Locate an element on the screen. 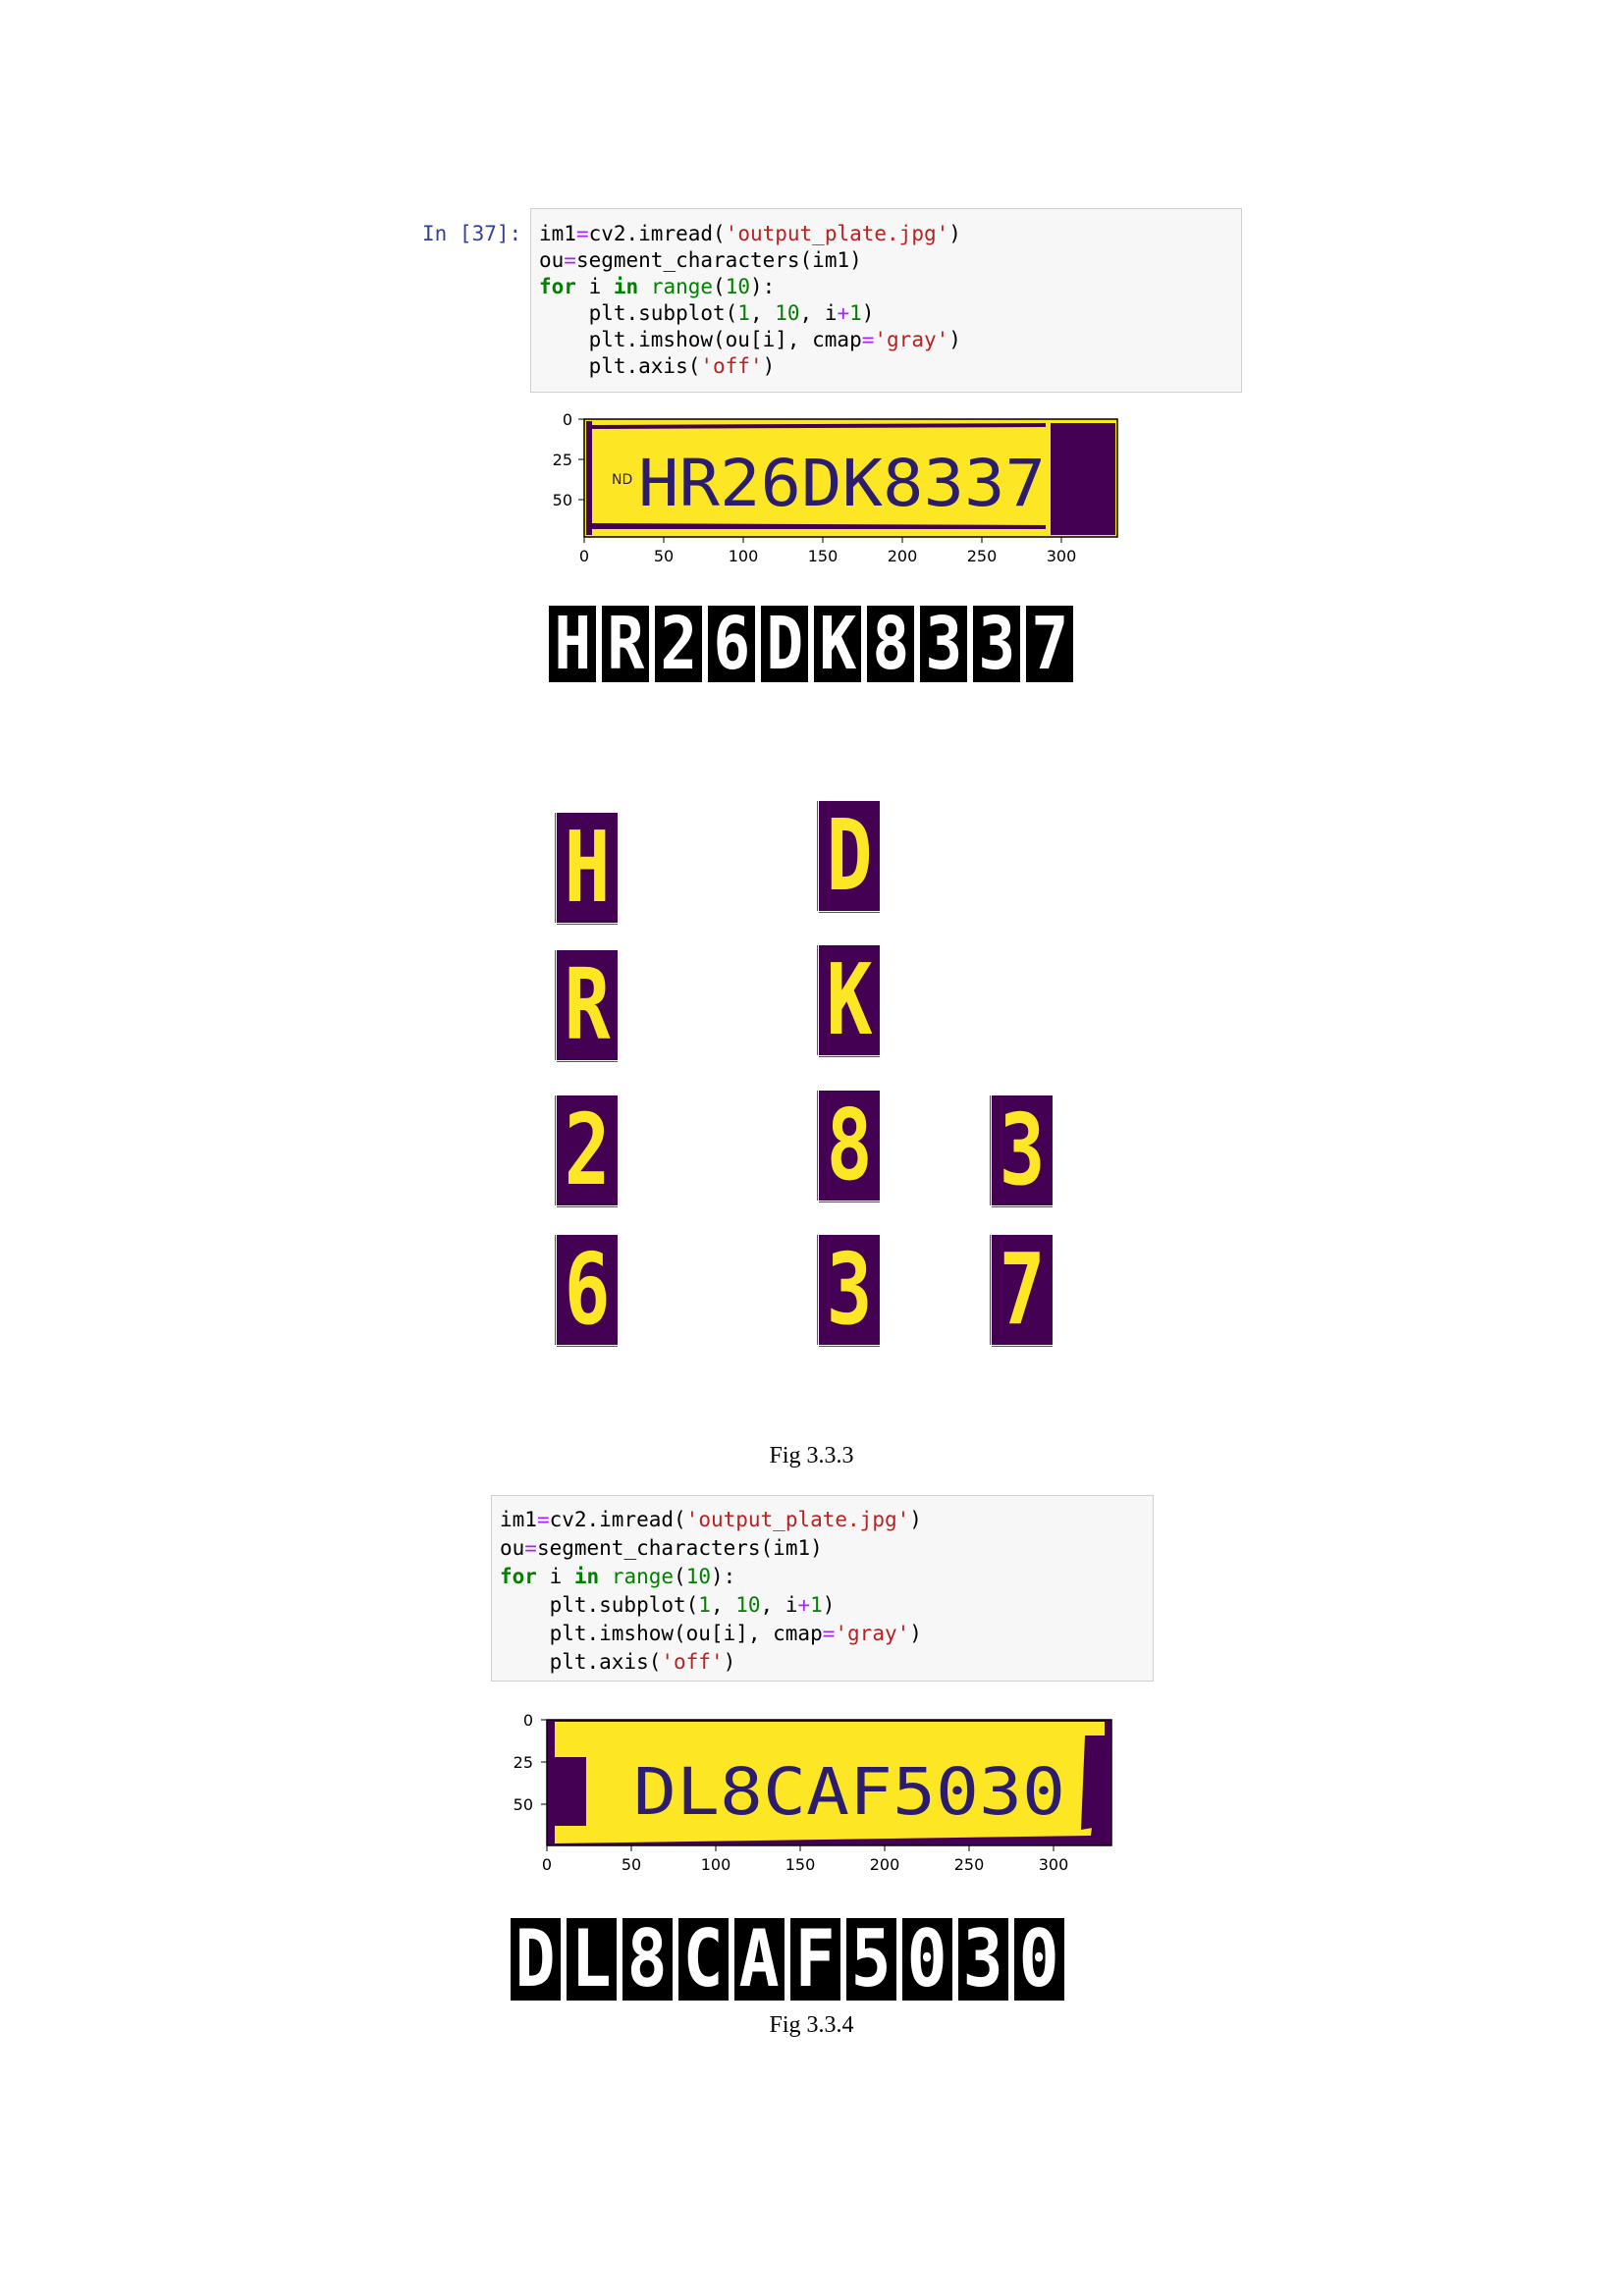  code-token: , i is located at coordinates (779, 1605).